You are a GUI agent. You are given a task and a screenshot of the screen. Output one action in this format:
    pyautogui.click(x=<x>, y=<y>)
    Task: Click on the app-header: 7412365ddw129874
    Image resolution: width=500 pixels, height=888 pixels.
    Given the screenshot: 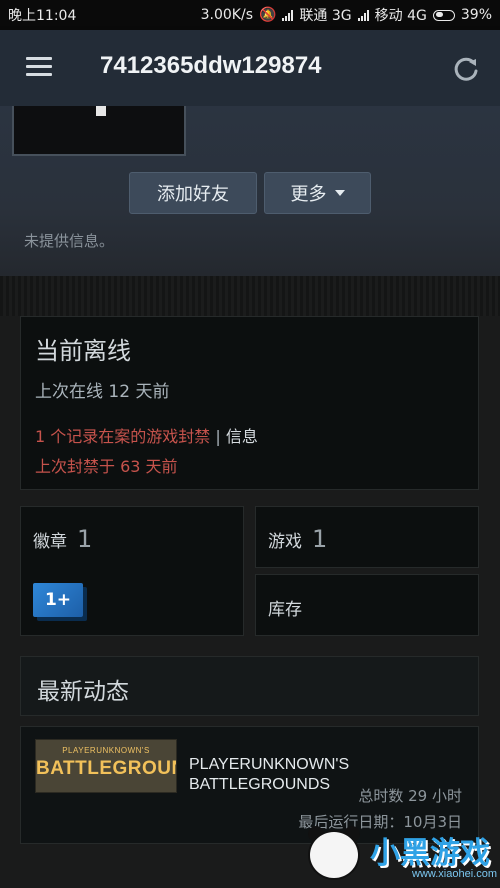 What is the action you would take?
    pyautogui.click(x=250, y=68)
    